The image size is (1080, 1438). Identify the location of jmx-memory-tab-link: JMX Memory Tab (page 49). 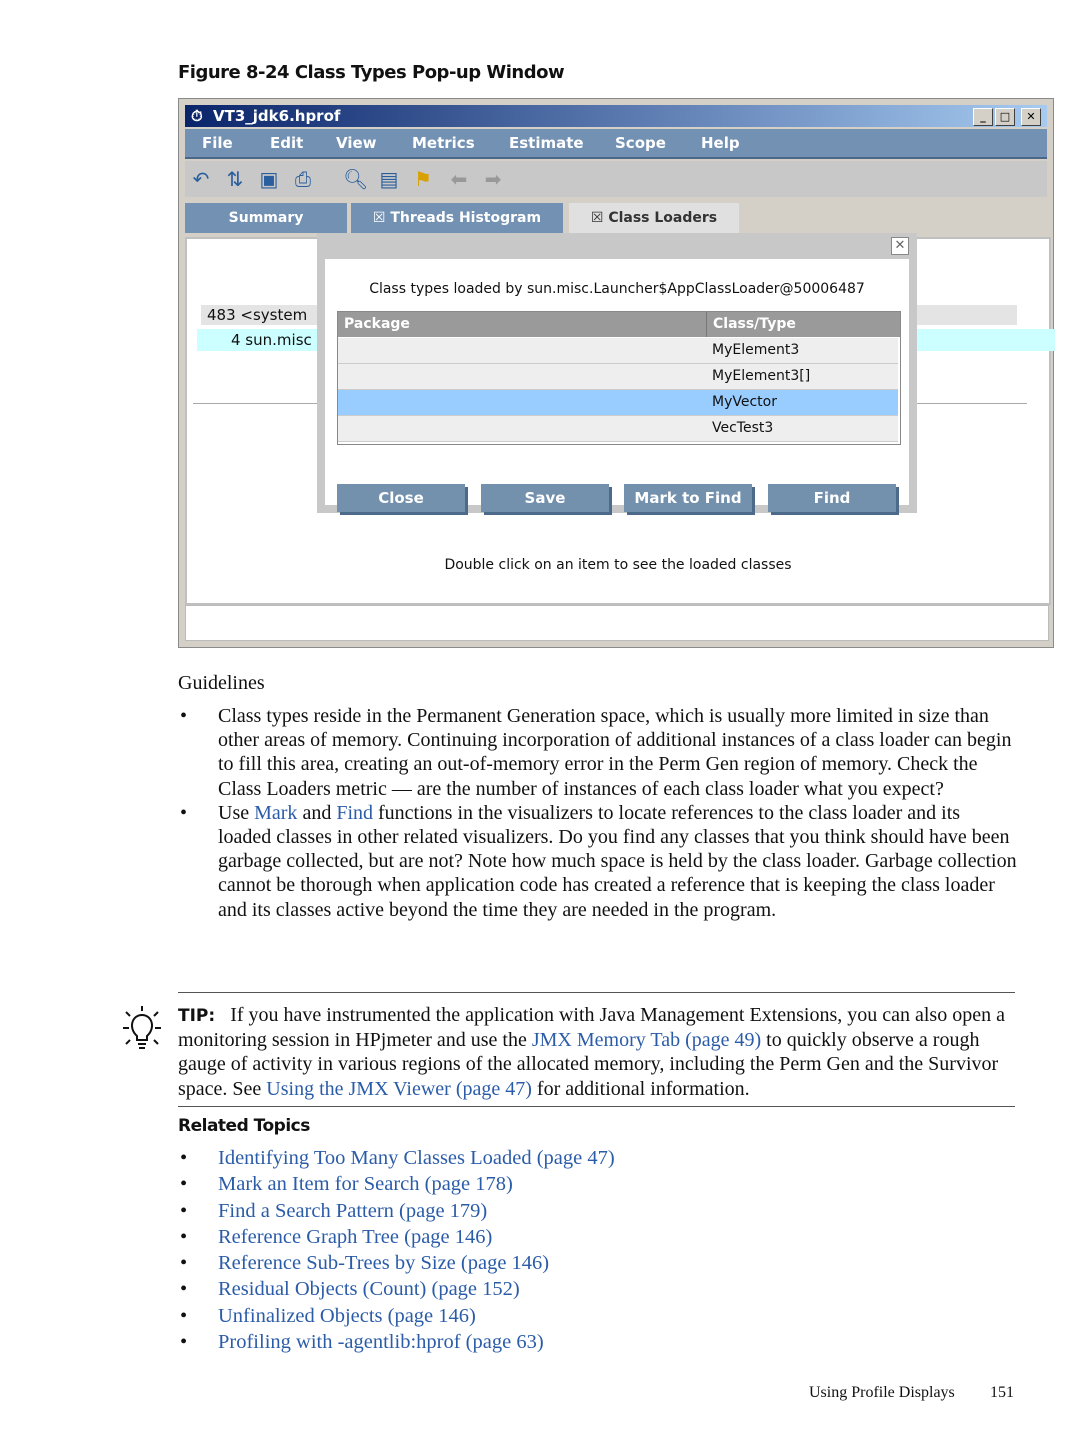
(646, 1040).